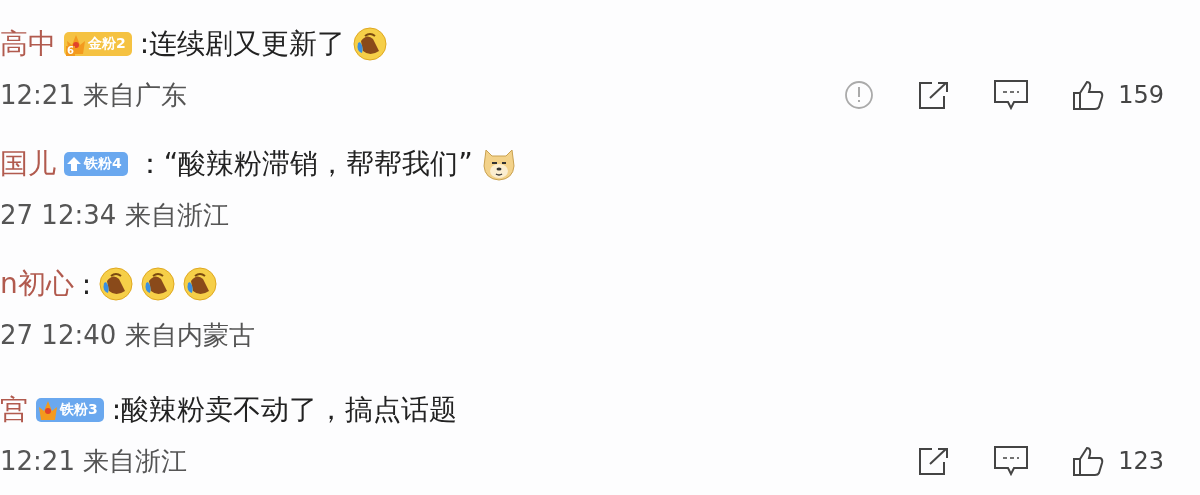 This screenshot has width=1200, height=495. I want to click on badge-level: 6, so click(70, 51).